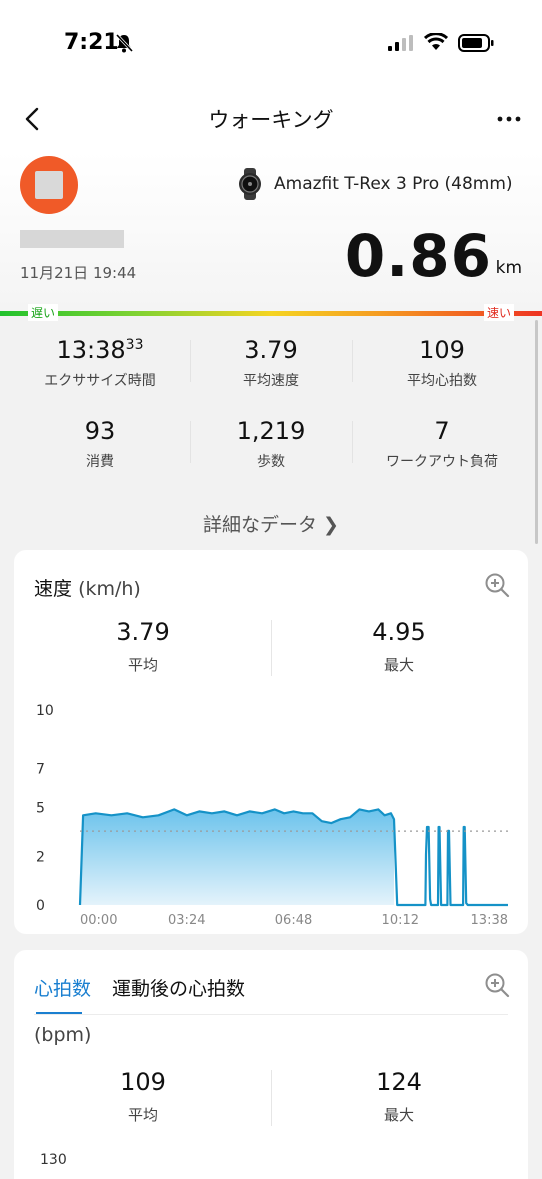  I want to click on stat-label: ワークアウト負荷, so click(442, 462).